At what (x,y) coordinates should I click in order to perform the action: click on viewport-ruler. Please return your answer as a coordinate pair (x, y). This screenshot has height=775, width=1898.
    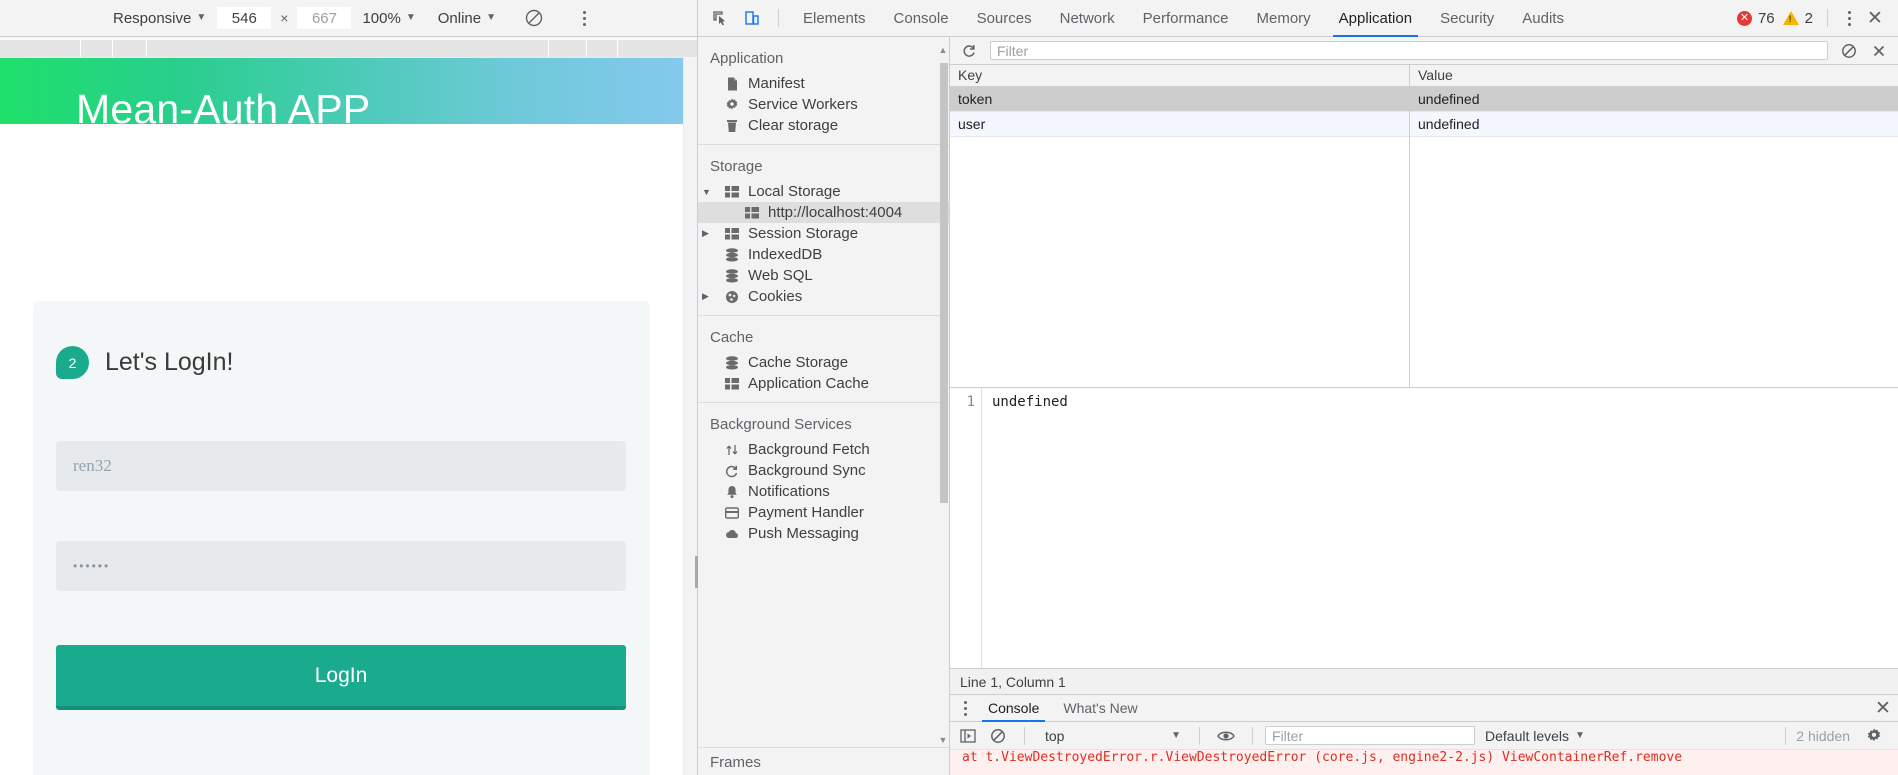
    Looking at the image, I should click on (348, 47).